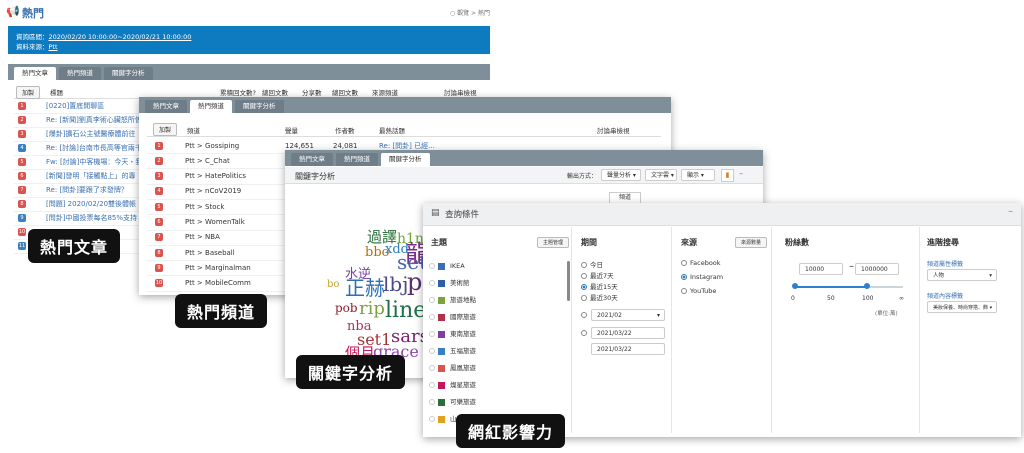 This screenshot has width=1024, height=453. What do you see at coordinates (452, 317) in the screenshot?
I see `topic-item: 國際旅遊` at bounding box center [452, 317].